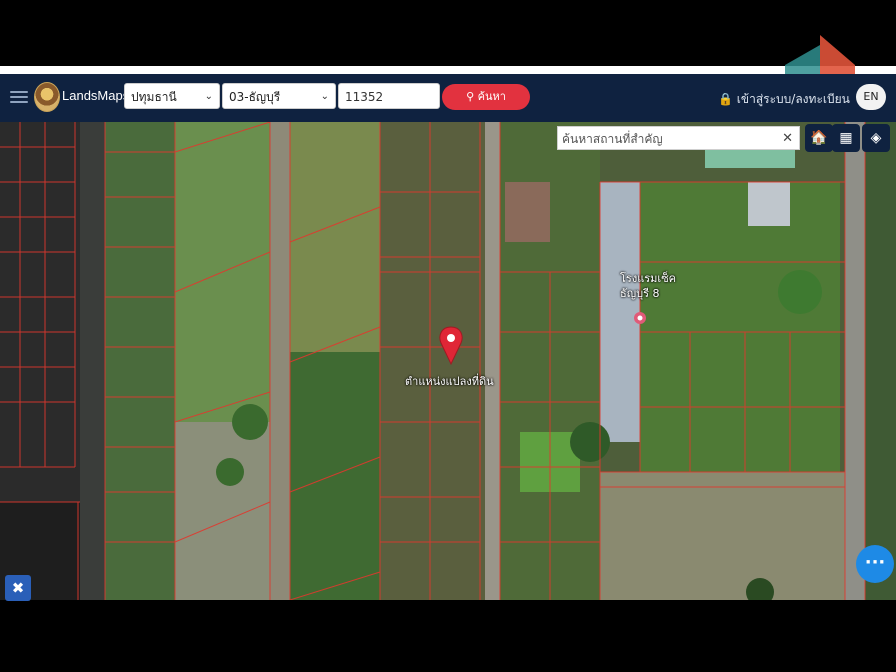 The image size is (896, 672). I want to click on building-icon: 🏠, so click(819, 138).